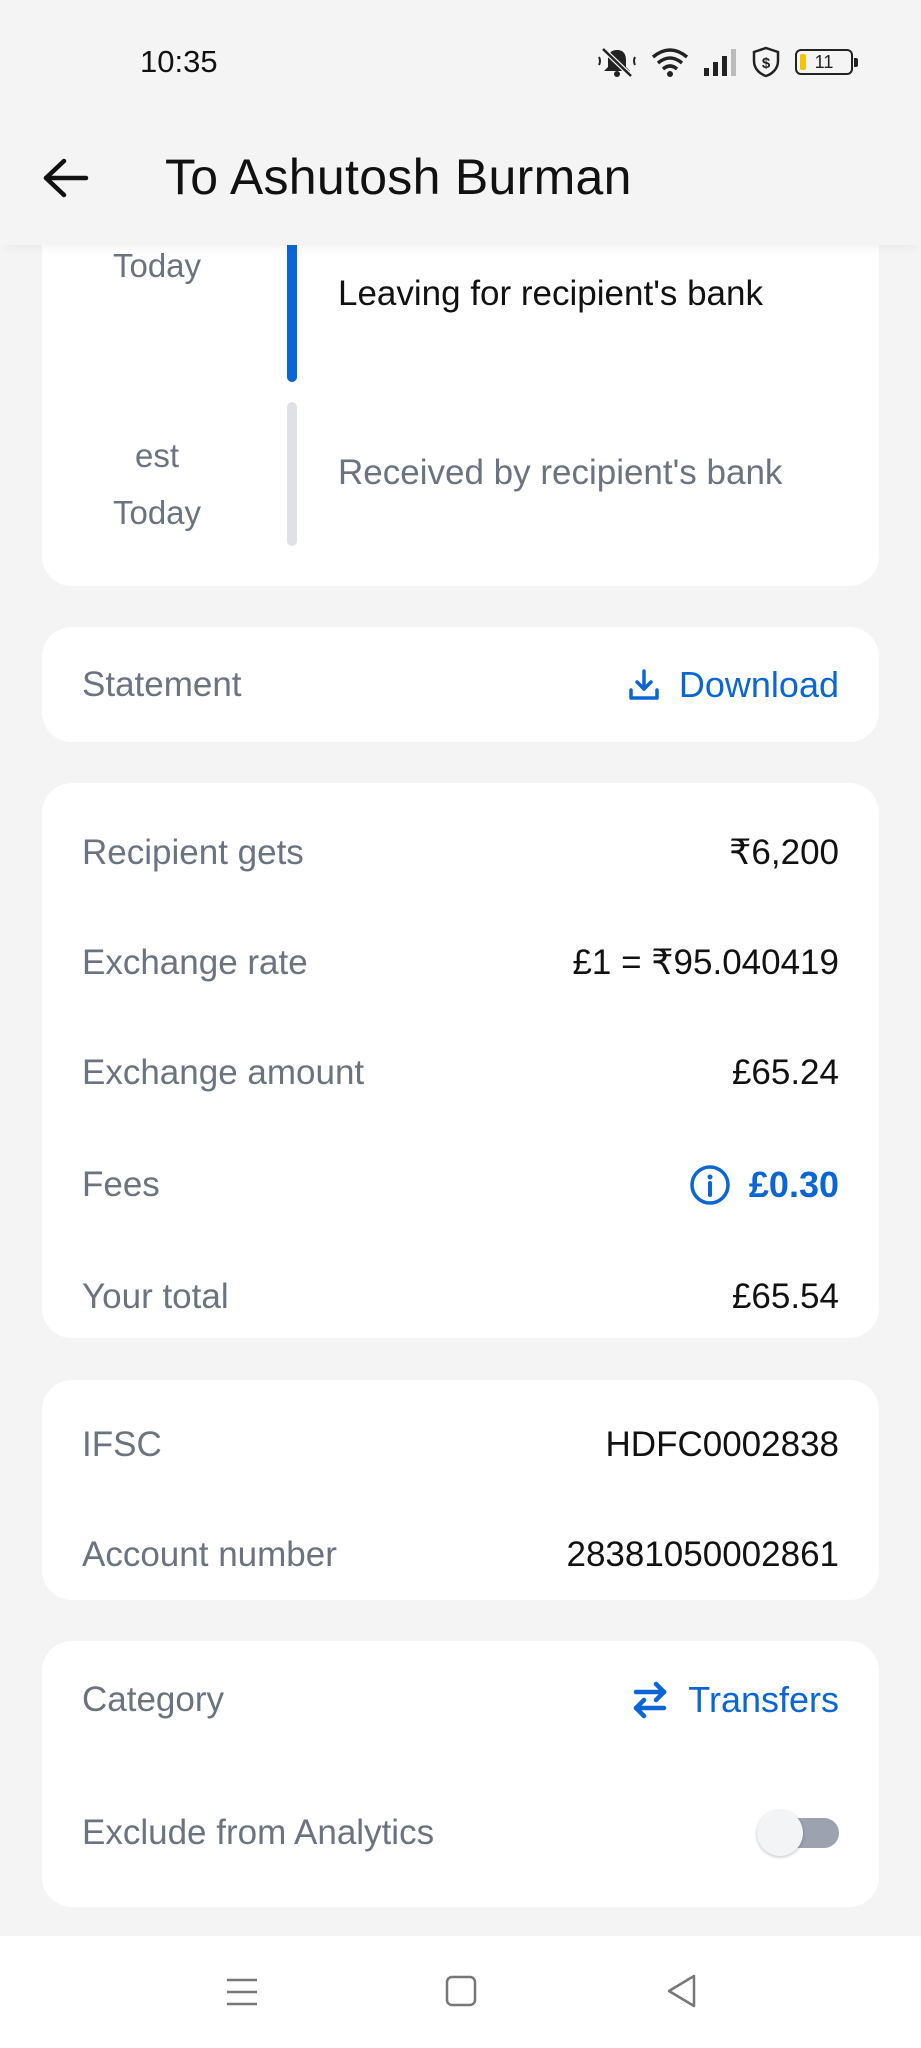 Image resolution: width=921 pixels, height=2048 pixels. I want to click on exchange-rate-value: £1 = ₹95.040419, so click(705, 962).